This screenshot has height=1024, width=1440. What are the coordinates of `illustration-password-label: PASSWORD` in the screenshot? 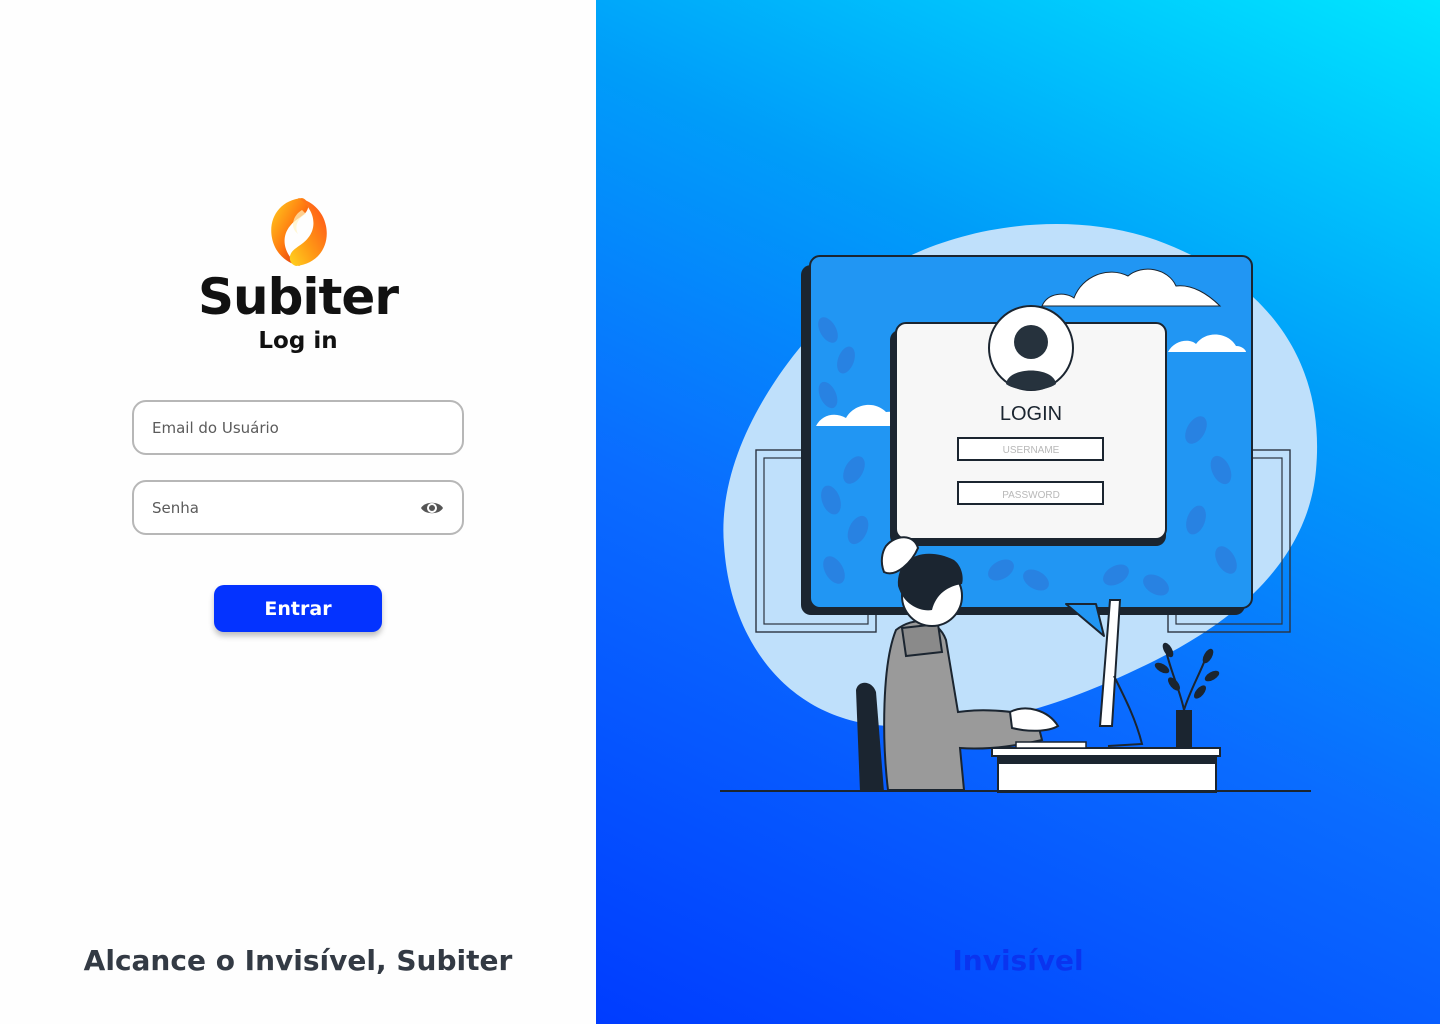 It's located at (1031, 495).